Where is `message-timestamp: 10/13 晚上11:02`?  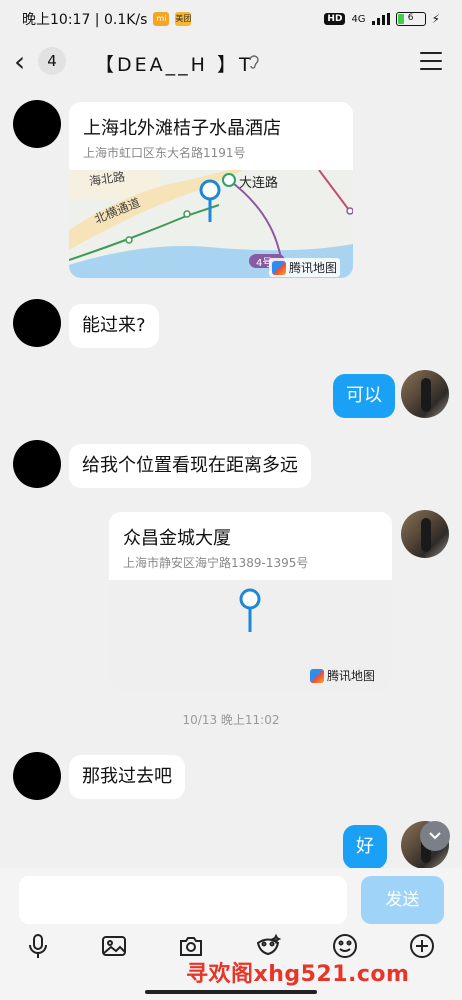
message-timestamp: 10/13 晚上11:02 is located at coordinates (231, 720).